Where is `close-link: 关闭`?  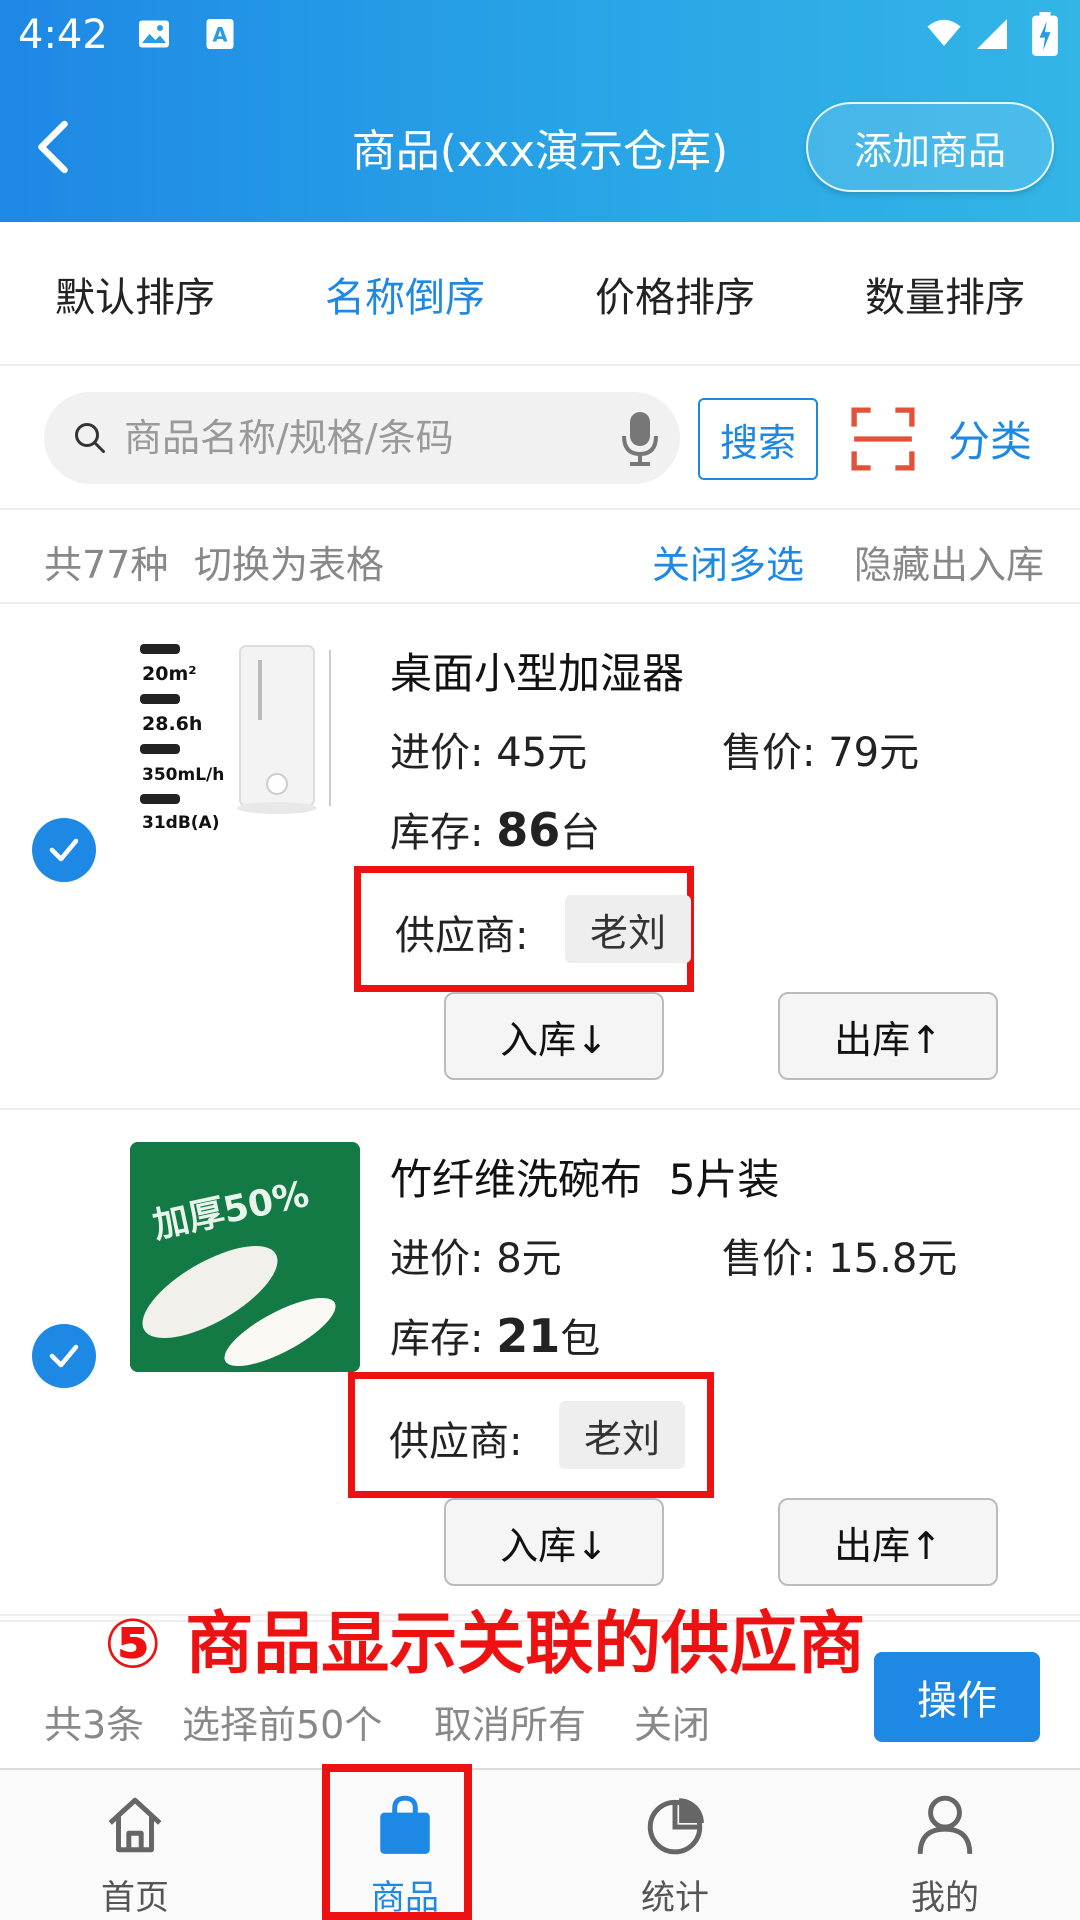
close-link: 关闭 is located at coordinates (672, 1721).